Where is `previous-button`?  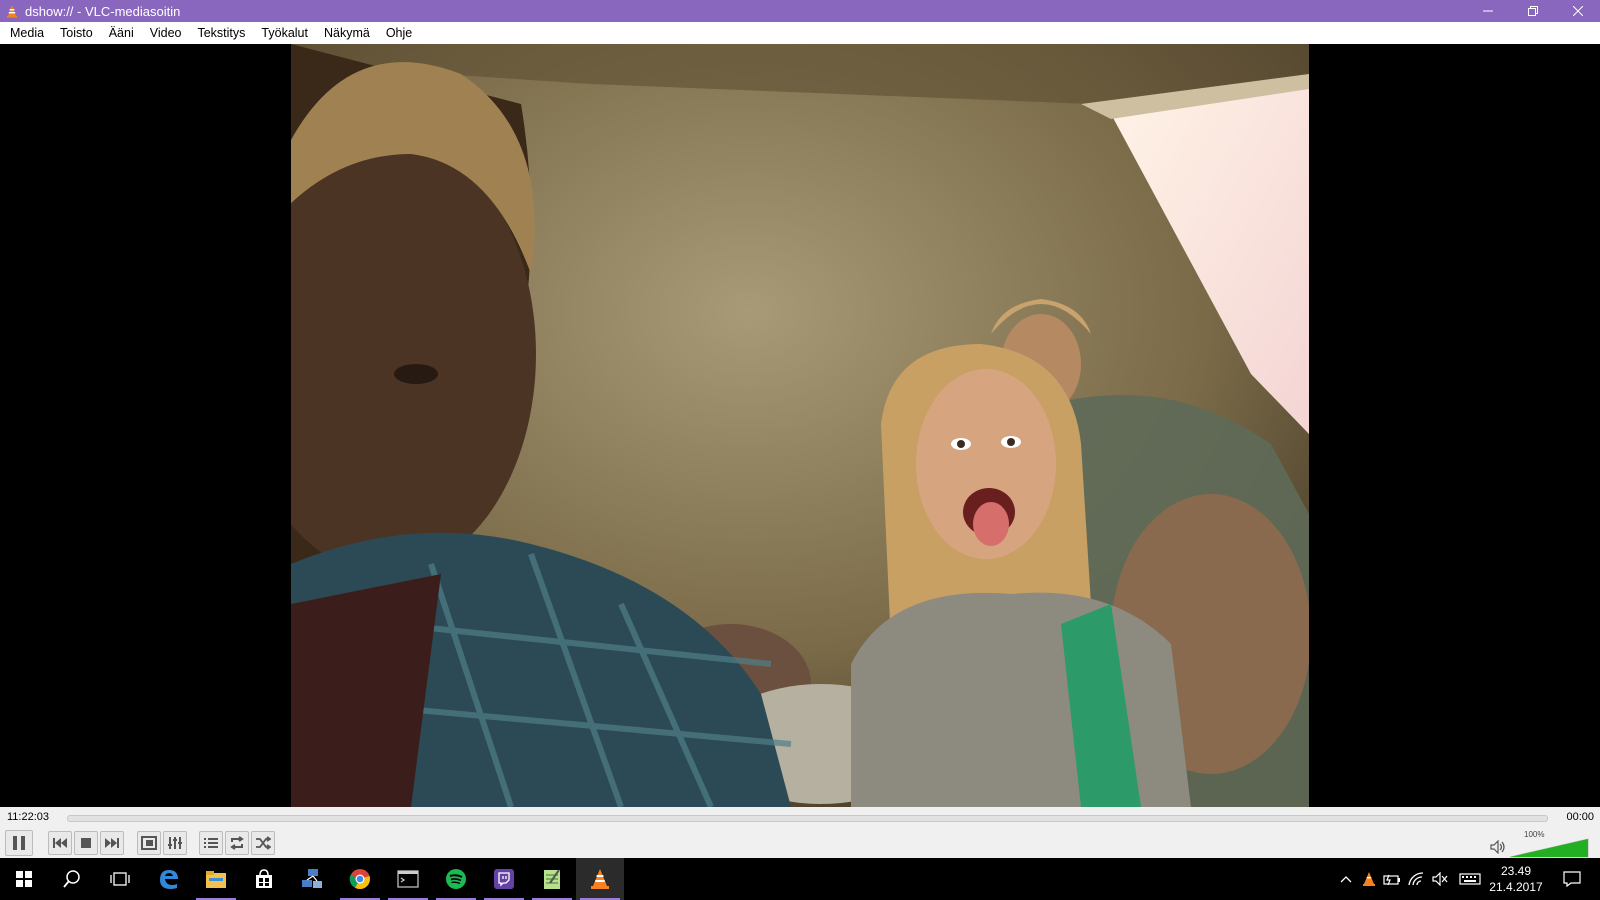
previous-button is located at coordinates (60, 843).